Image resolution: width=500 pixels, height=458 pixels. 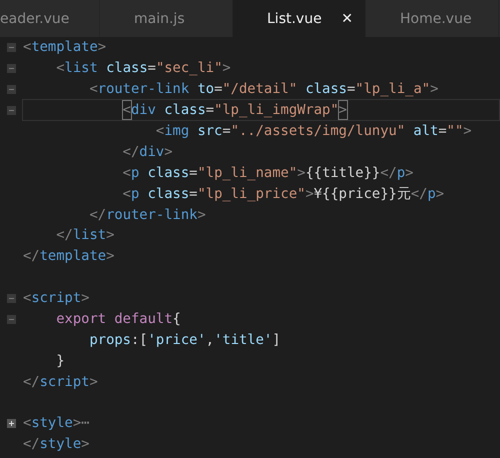 What do you see at coordinates (56, 298) in the screenshot?
I see `code-line: <script>` at bounding box center [56, 298].